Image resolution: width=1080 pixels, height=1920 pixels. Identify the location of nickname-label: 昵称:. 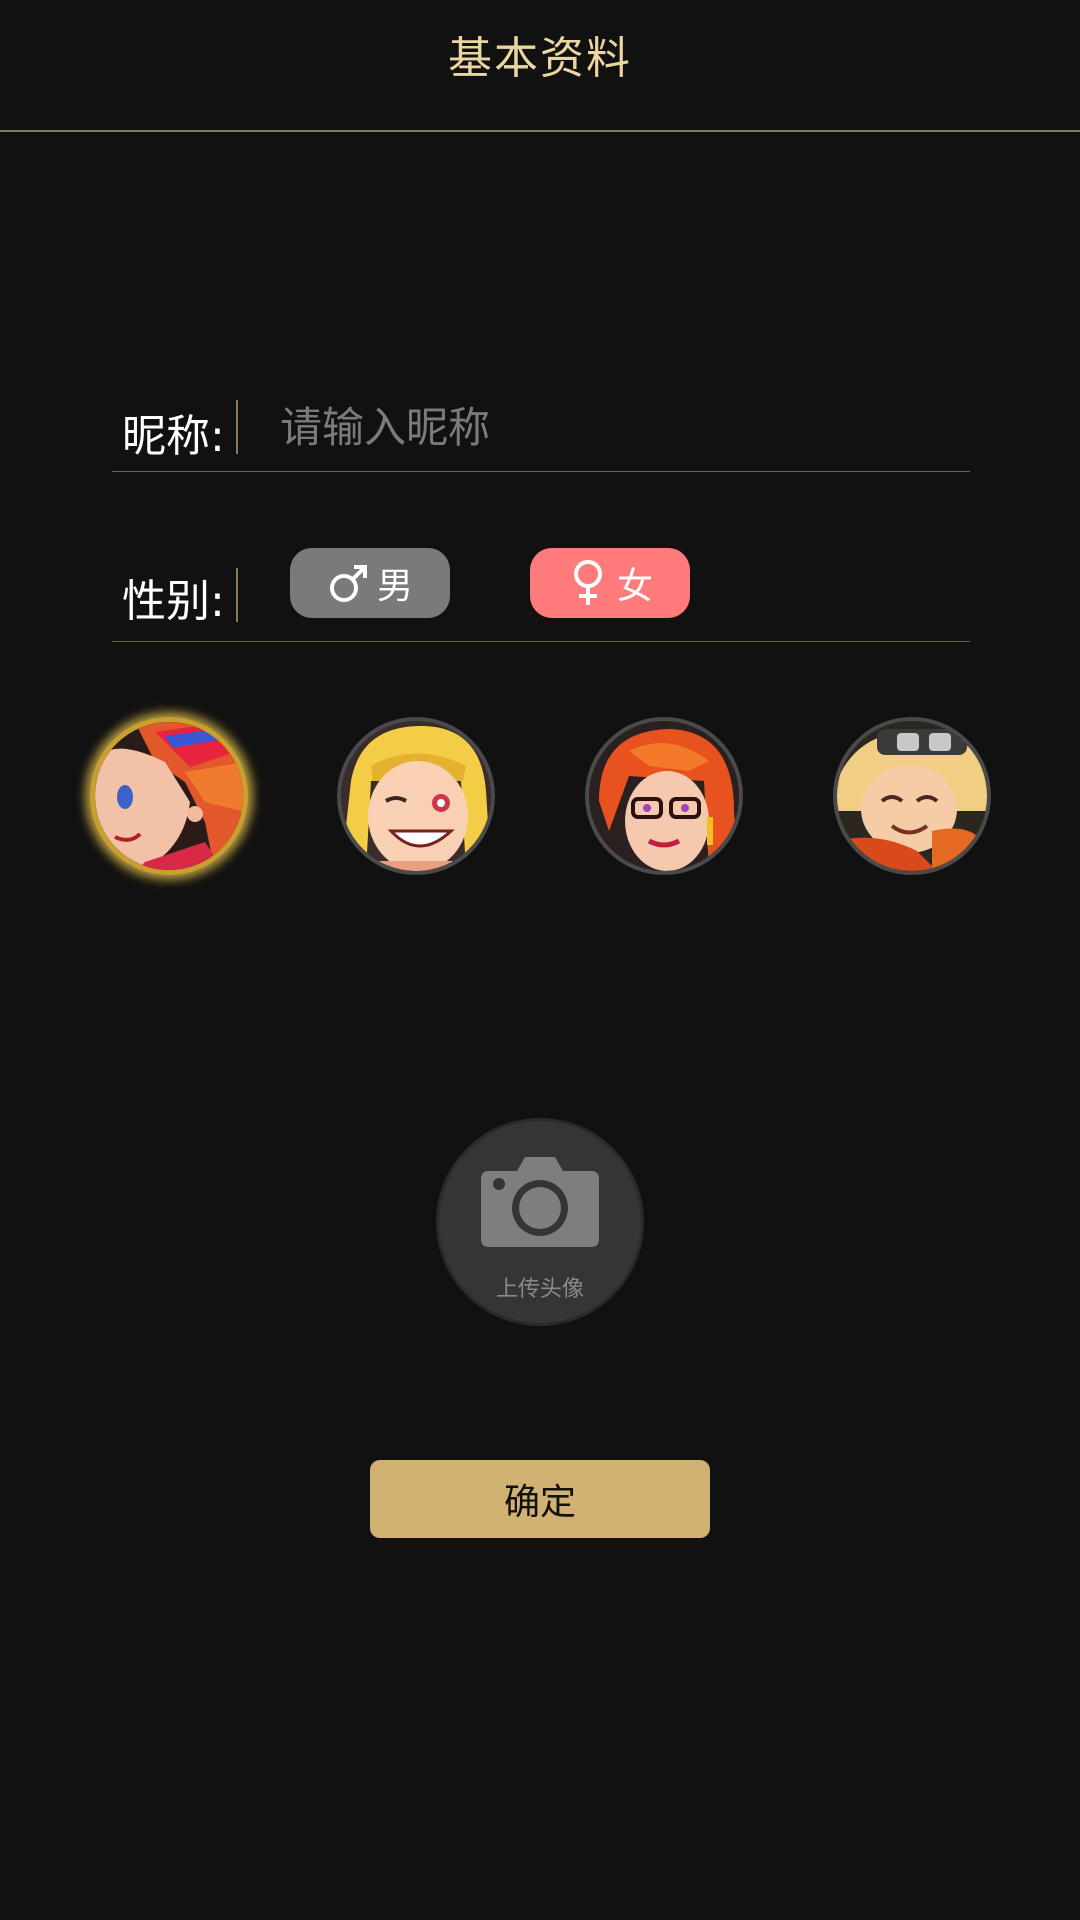
(173, 436).